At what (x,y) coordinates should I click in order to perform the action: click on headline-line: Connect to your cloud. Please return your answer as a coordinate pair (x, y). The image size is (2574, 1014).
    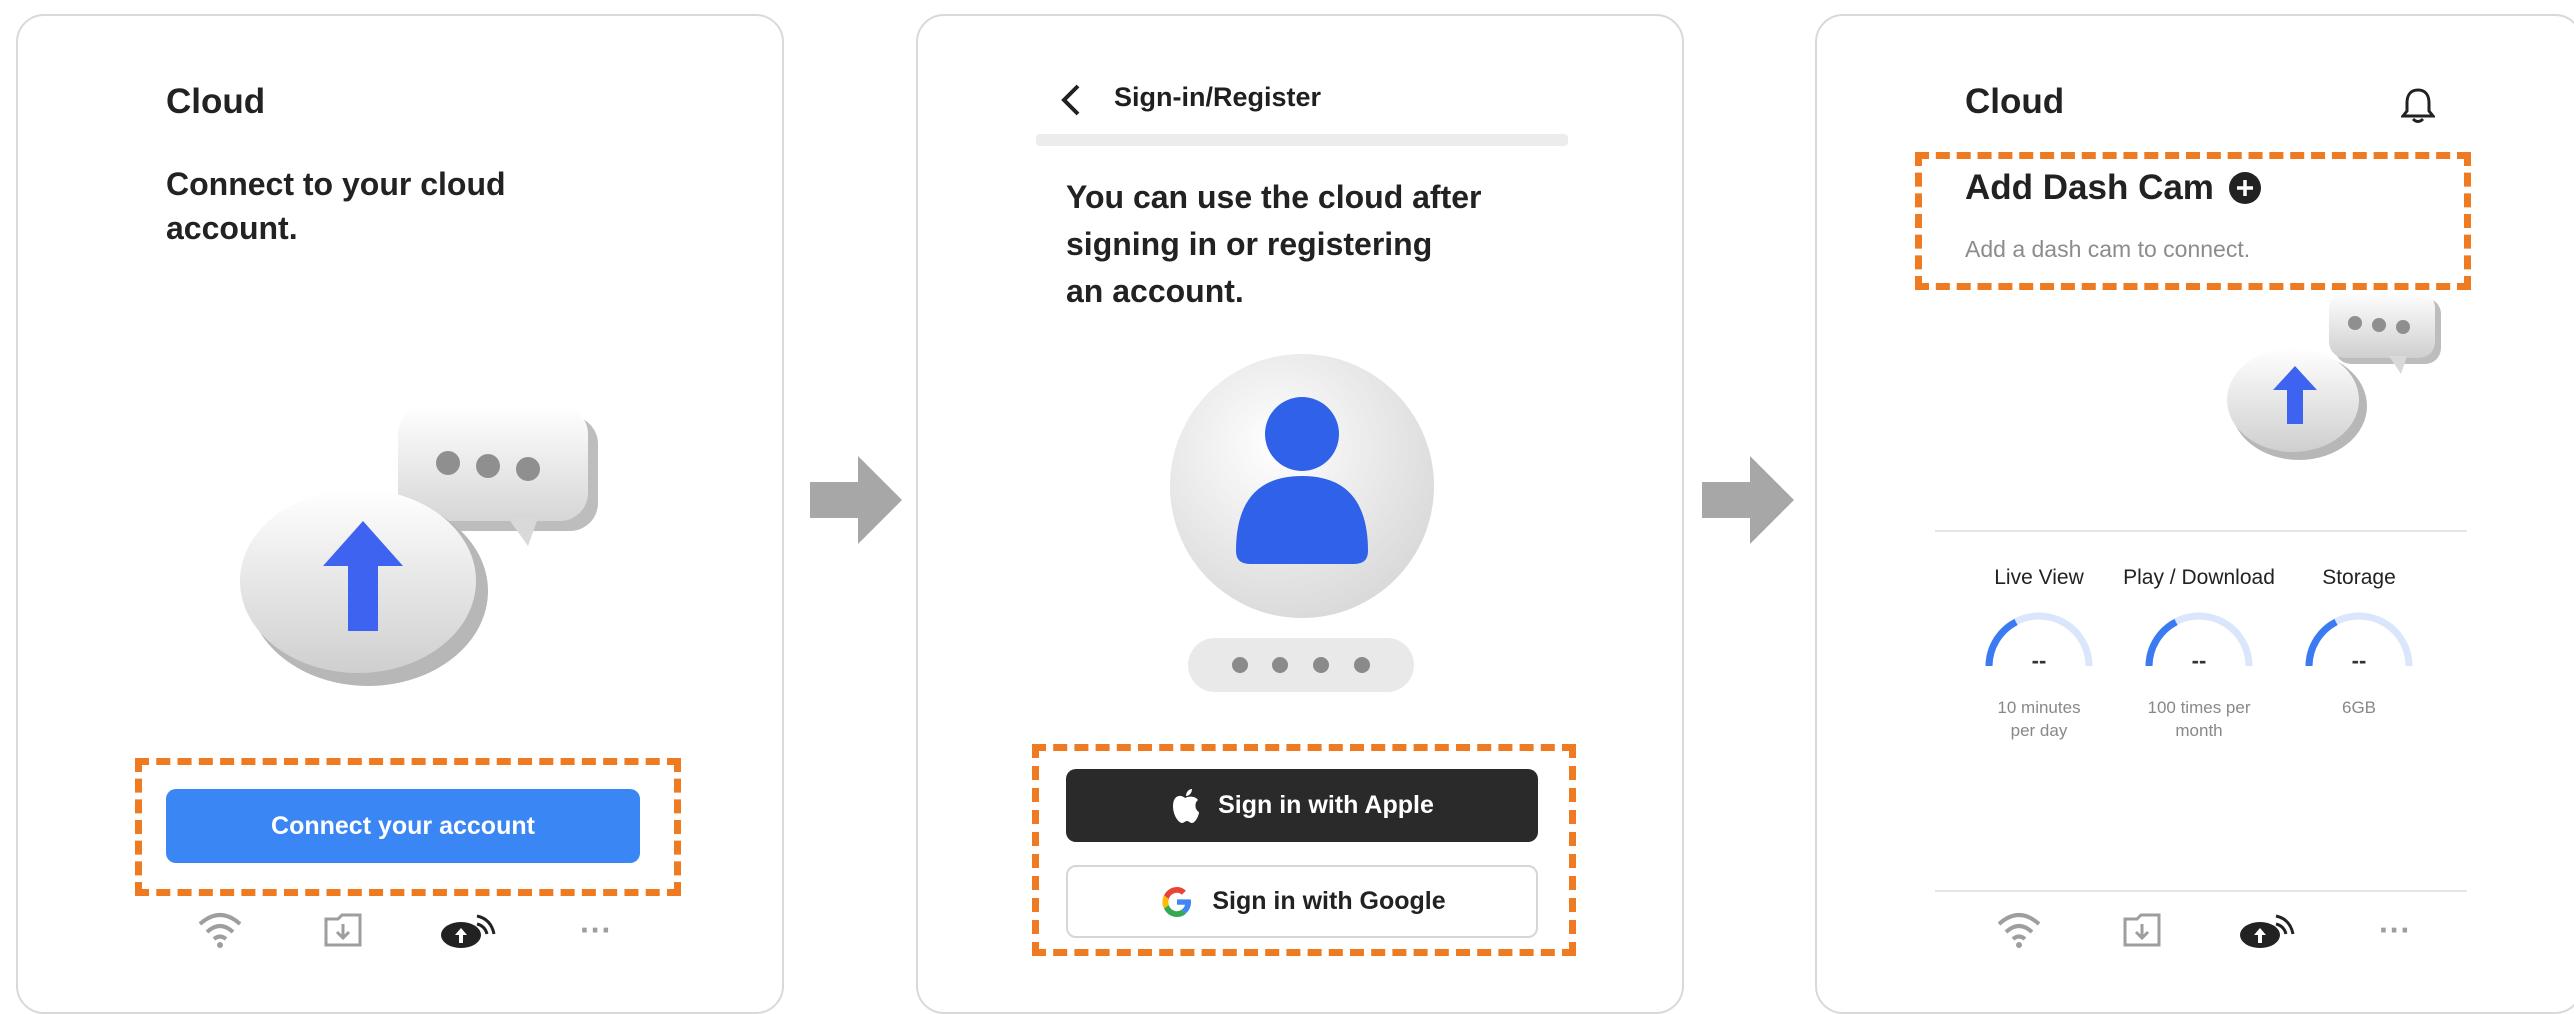
    Looking at the image, I should click on (336, 184).